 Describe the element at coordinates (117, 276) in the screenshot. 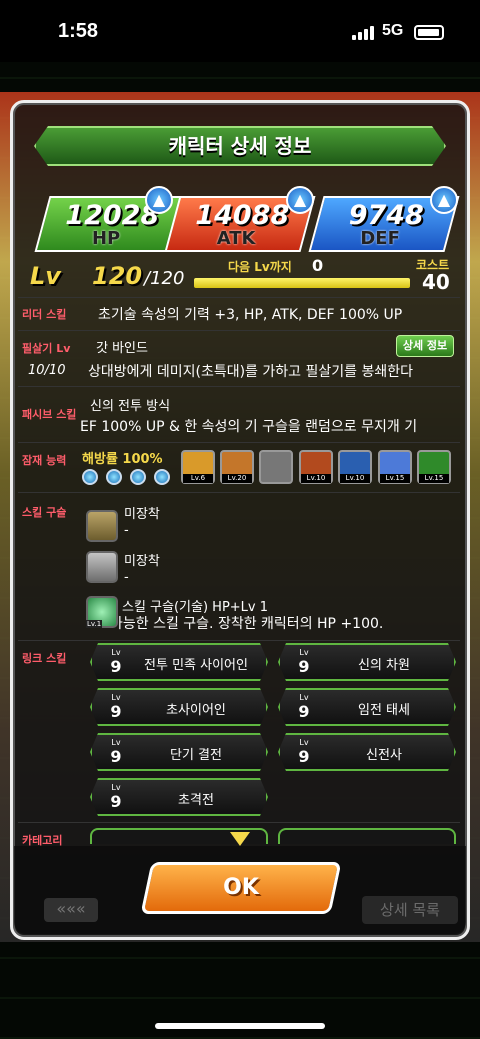

I see `lv-current: 120` at that location.